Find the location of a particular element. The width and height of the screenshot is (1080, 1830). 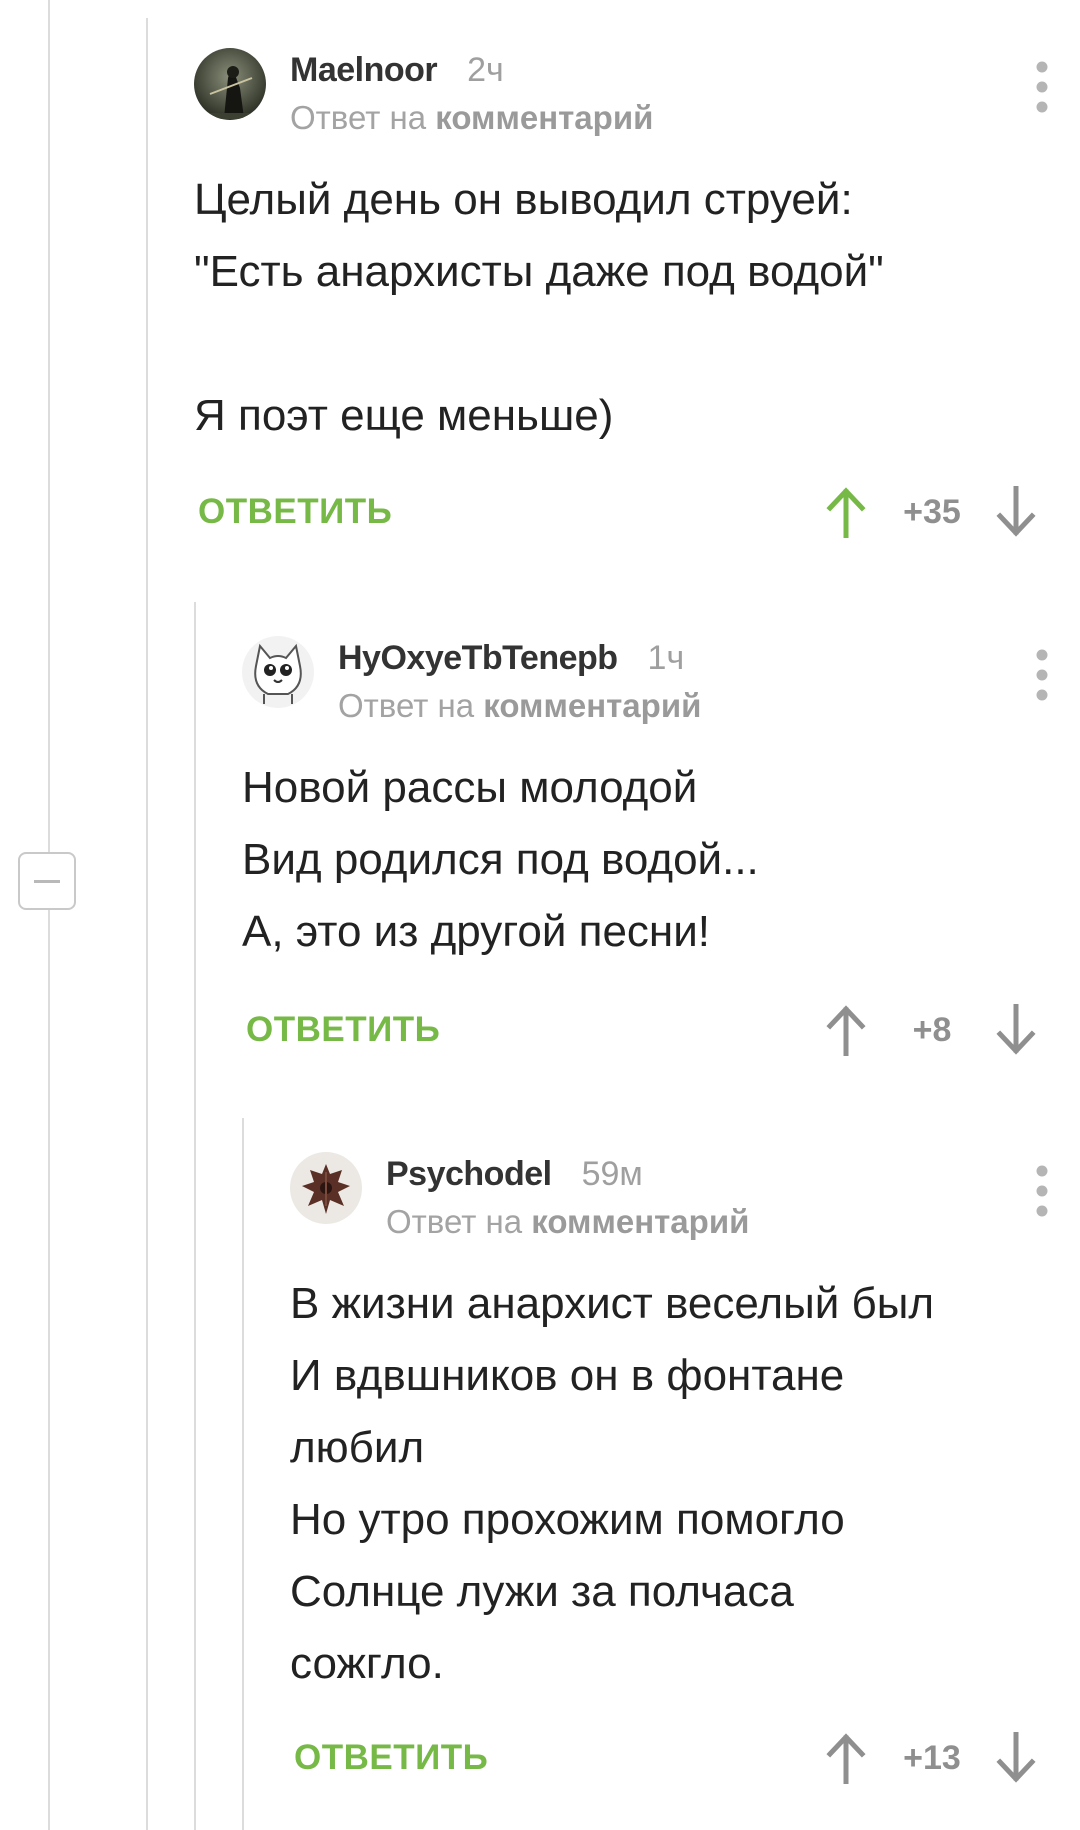

collapse-thread-button is located at coordinates (47, 881).